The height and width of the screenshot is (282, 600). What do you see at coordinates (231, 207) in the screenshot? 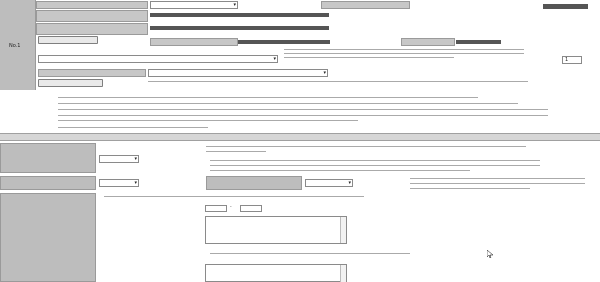
I see `postcode-dash: -` at bounding box center [231, 207].